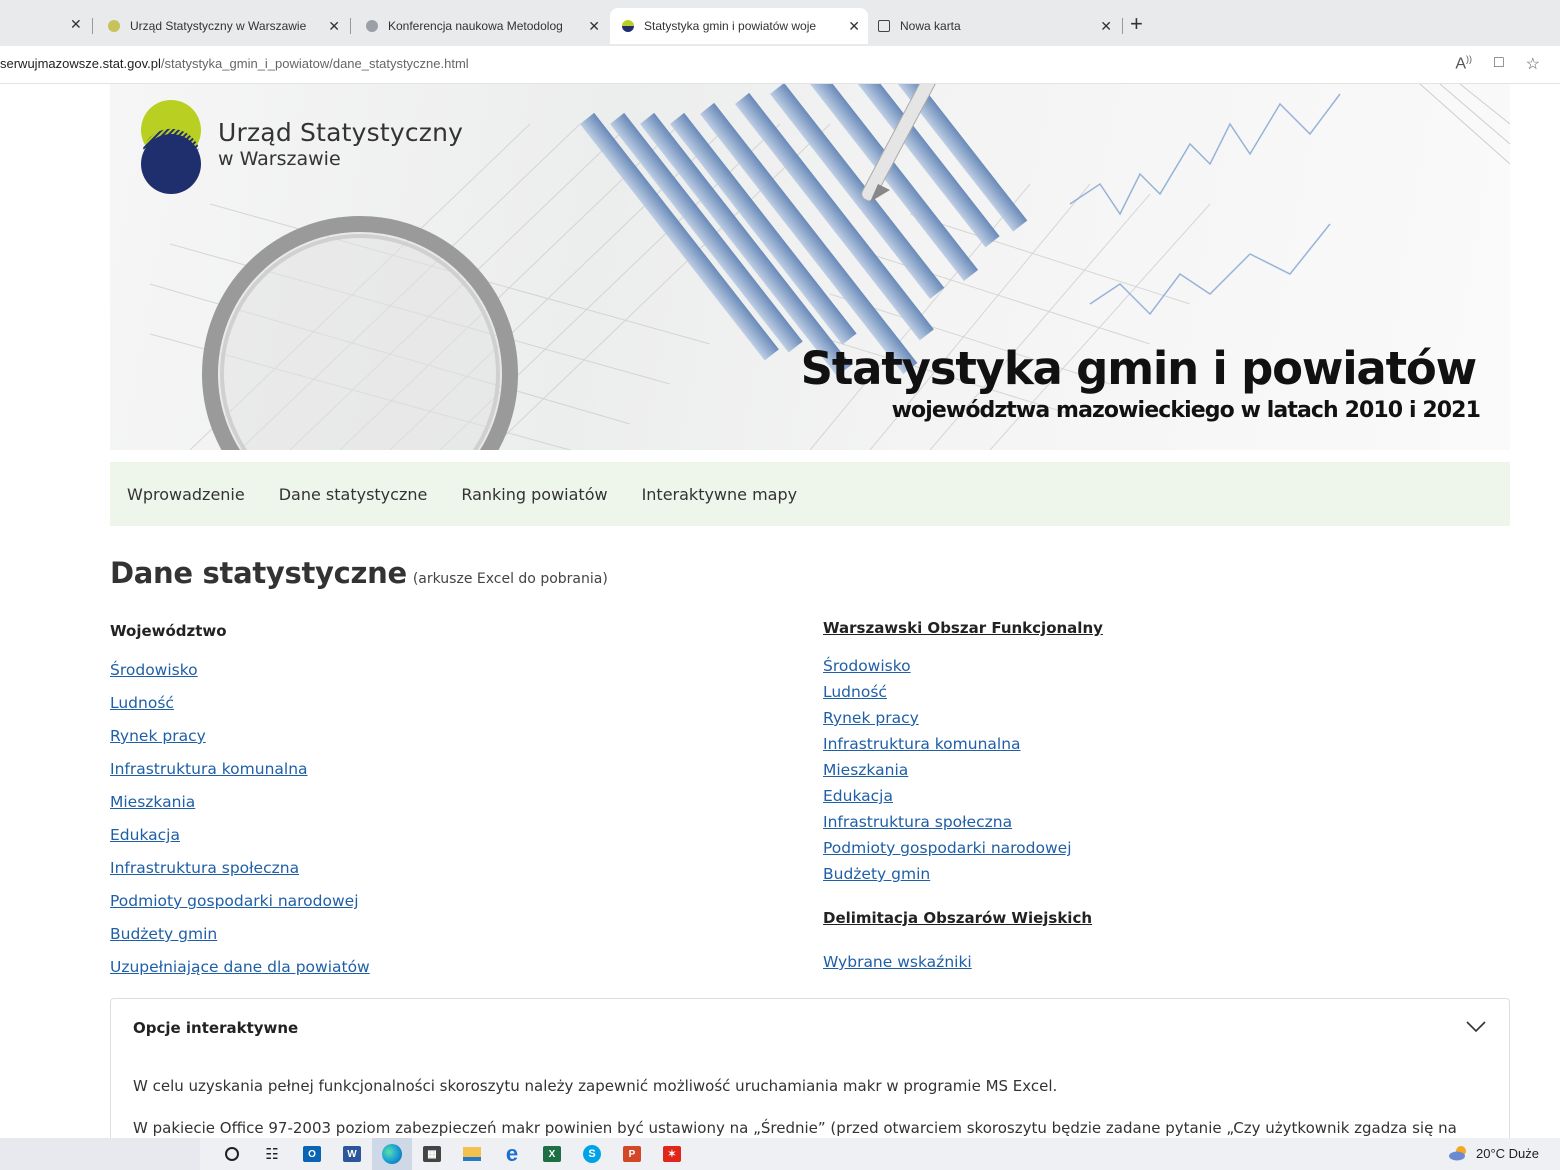 This screenshot has height=1170, width=1560. I want to click on taskbar-empty-area, so click(100, 1154).